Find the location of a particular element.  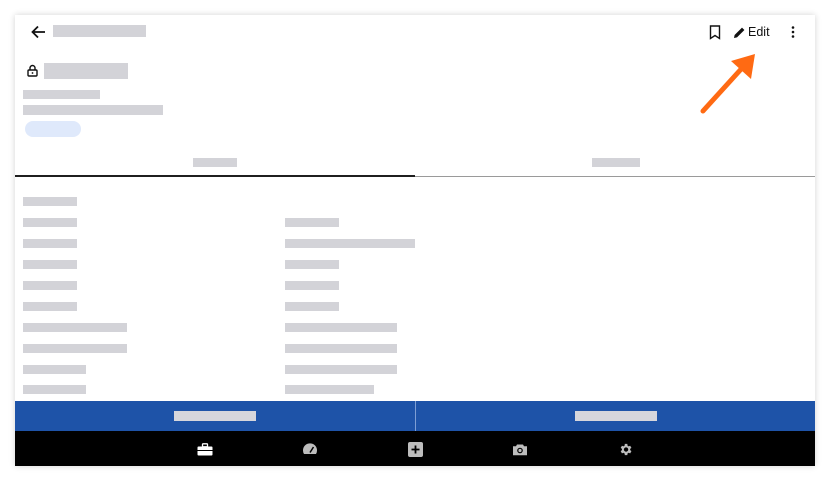

gear-icon is located at coordinates (625, 449).